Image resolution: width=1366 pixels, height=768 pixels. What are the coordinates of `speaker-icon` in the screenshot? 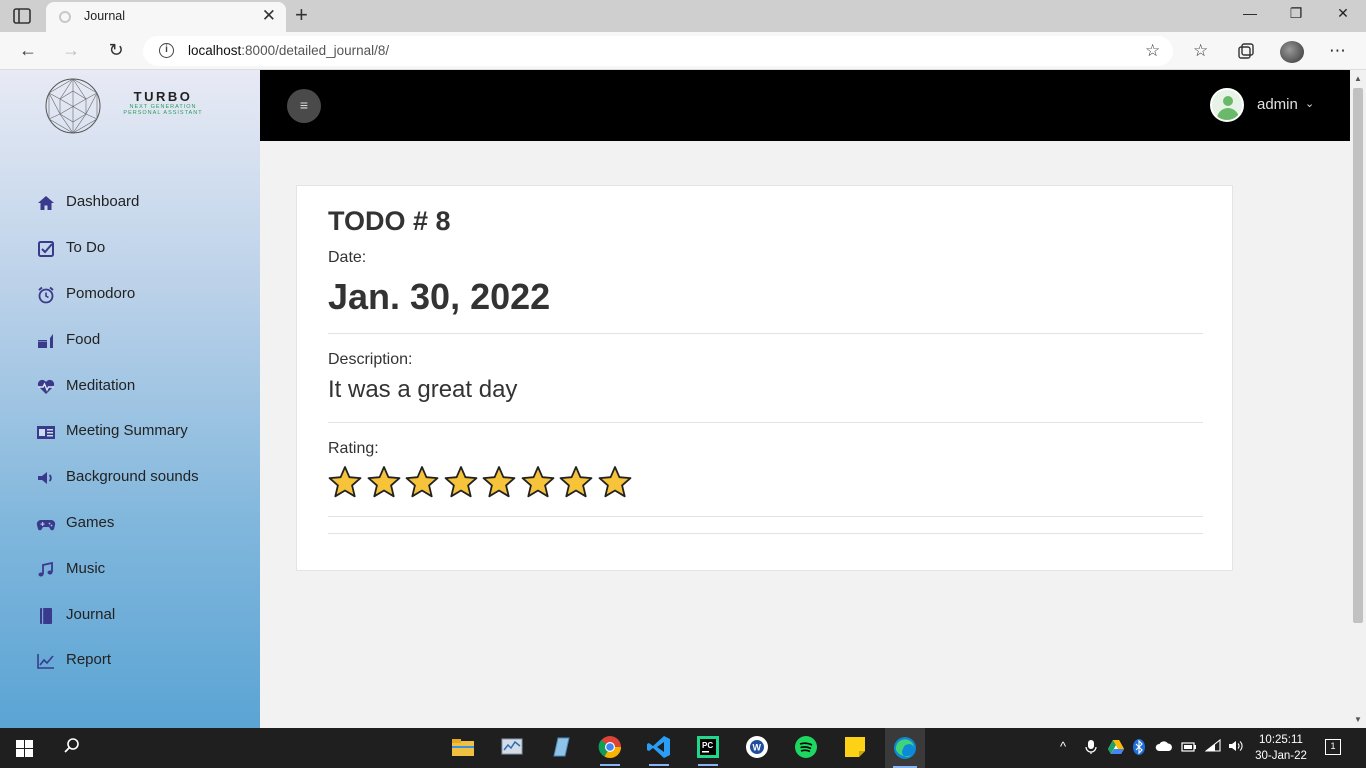 It's located at (1236, 746).